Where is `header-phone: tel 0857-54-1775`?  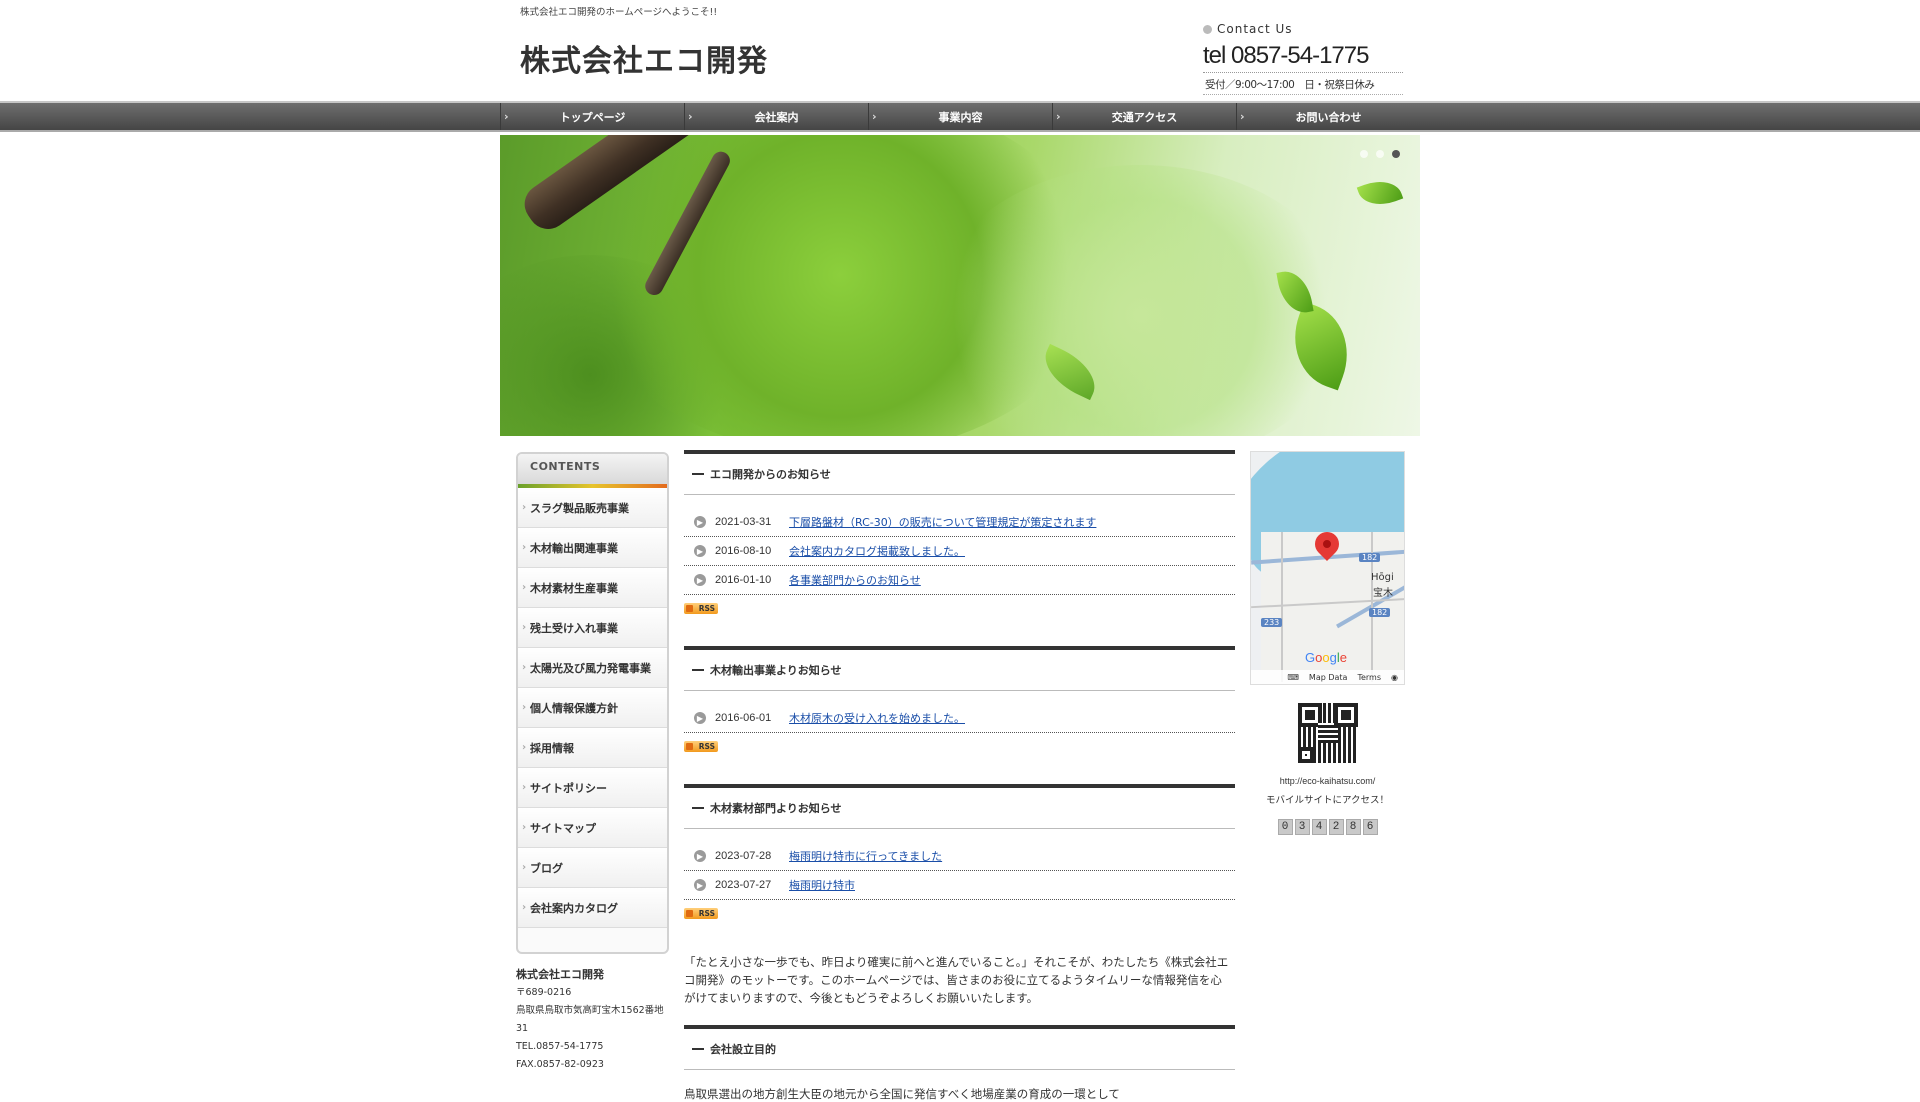 header-phone: tel 0857-54-1775 is located at coordinates (1303, 57).